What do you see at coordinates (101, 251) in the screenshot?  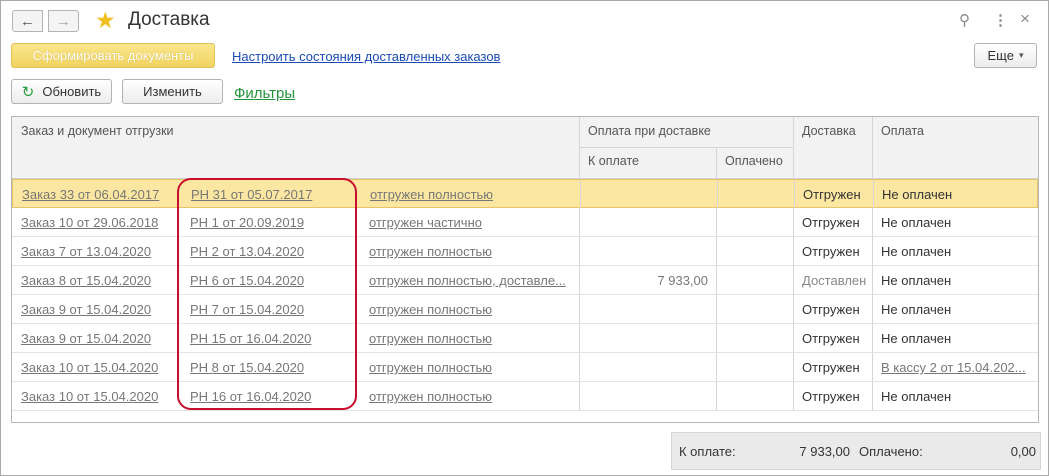 I see `order-link: Заказ 7 от 13.04.2020` at bounding box center [101, 251].